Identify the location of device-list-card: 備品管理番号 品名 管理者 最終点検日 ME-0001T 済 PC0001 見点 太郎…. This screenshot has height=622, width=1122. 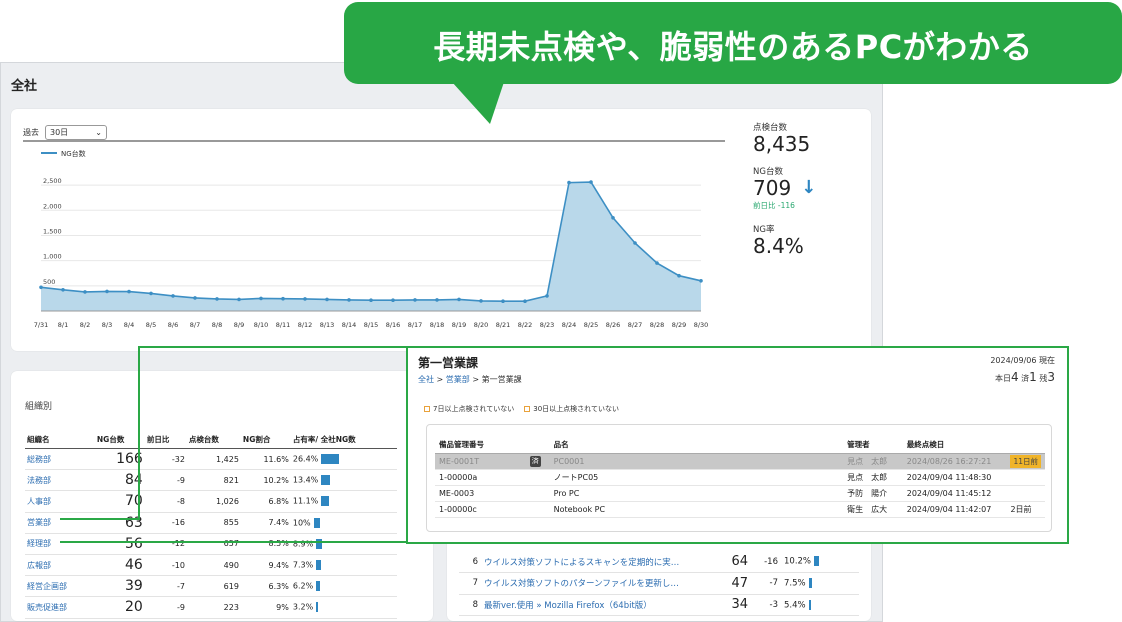
(739, 478).